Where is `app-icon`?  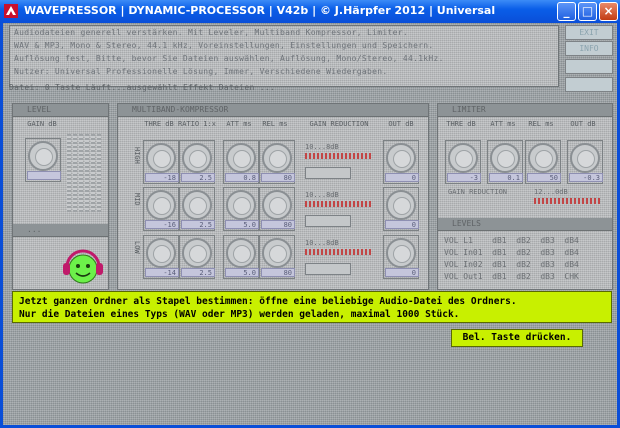 app-icon is located at coordinates (11, 11).